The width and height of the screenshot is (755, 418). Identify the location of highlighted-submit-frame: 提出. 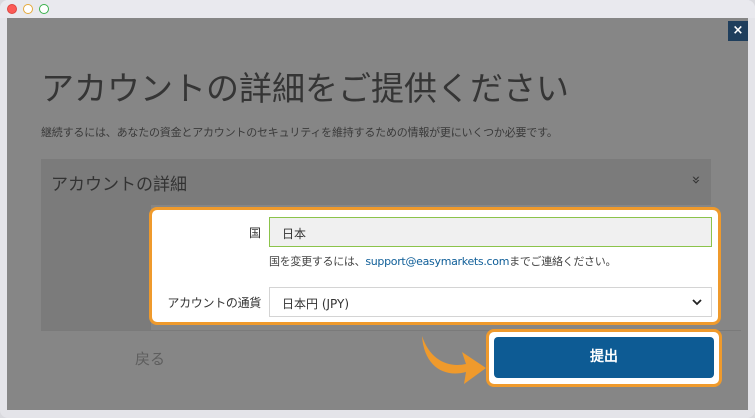
(604, 358).